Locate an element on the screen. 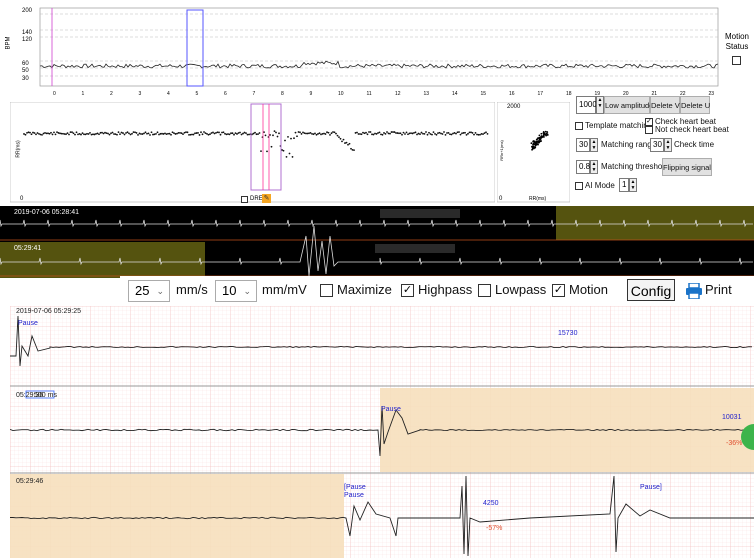 Image resolution: width=754 pixels, height=558 pixels. trend-xtick: 11 is located at coordinates (369, 94).